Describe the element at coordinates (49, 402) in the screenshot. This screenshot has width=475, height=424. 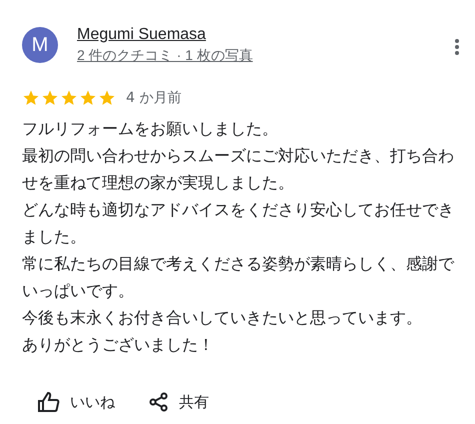
I see `thumbs-up-icon` at that location.